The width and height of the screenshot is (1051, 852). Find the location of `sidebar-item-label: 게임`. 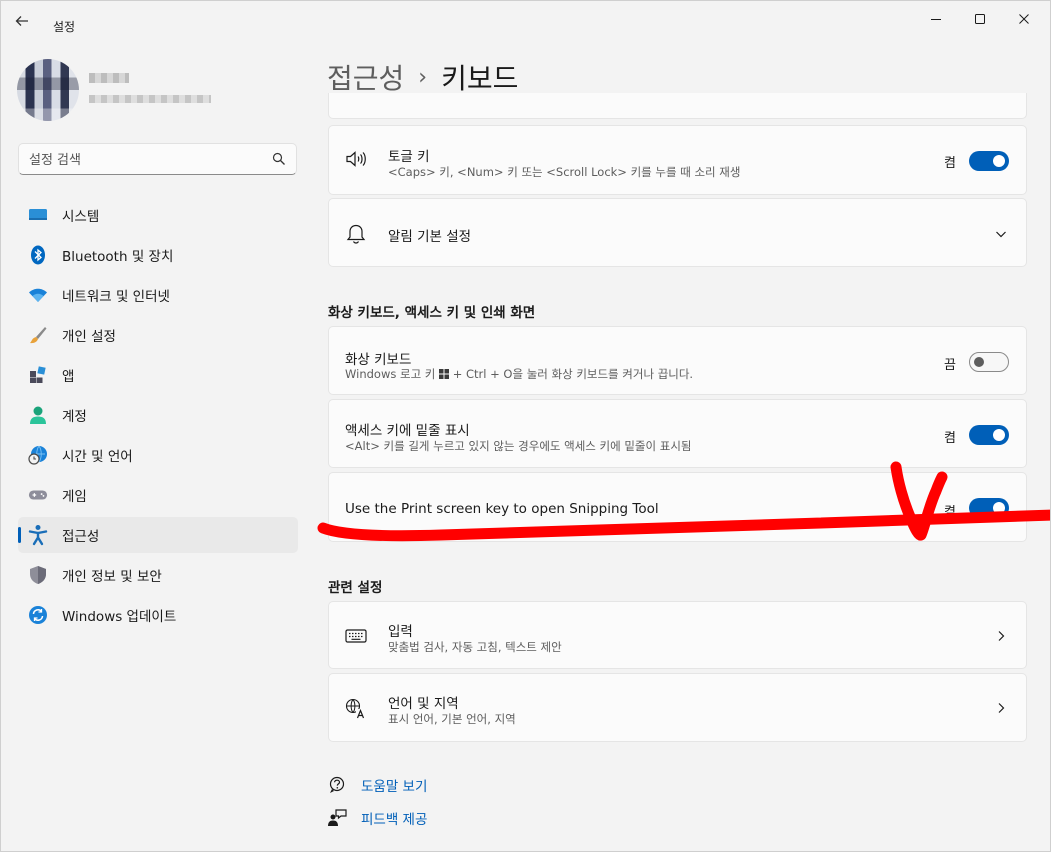

sidebar-item-label: 게임 is located at coordinates (74, 497).